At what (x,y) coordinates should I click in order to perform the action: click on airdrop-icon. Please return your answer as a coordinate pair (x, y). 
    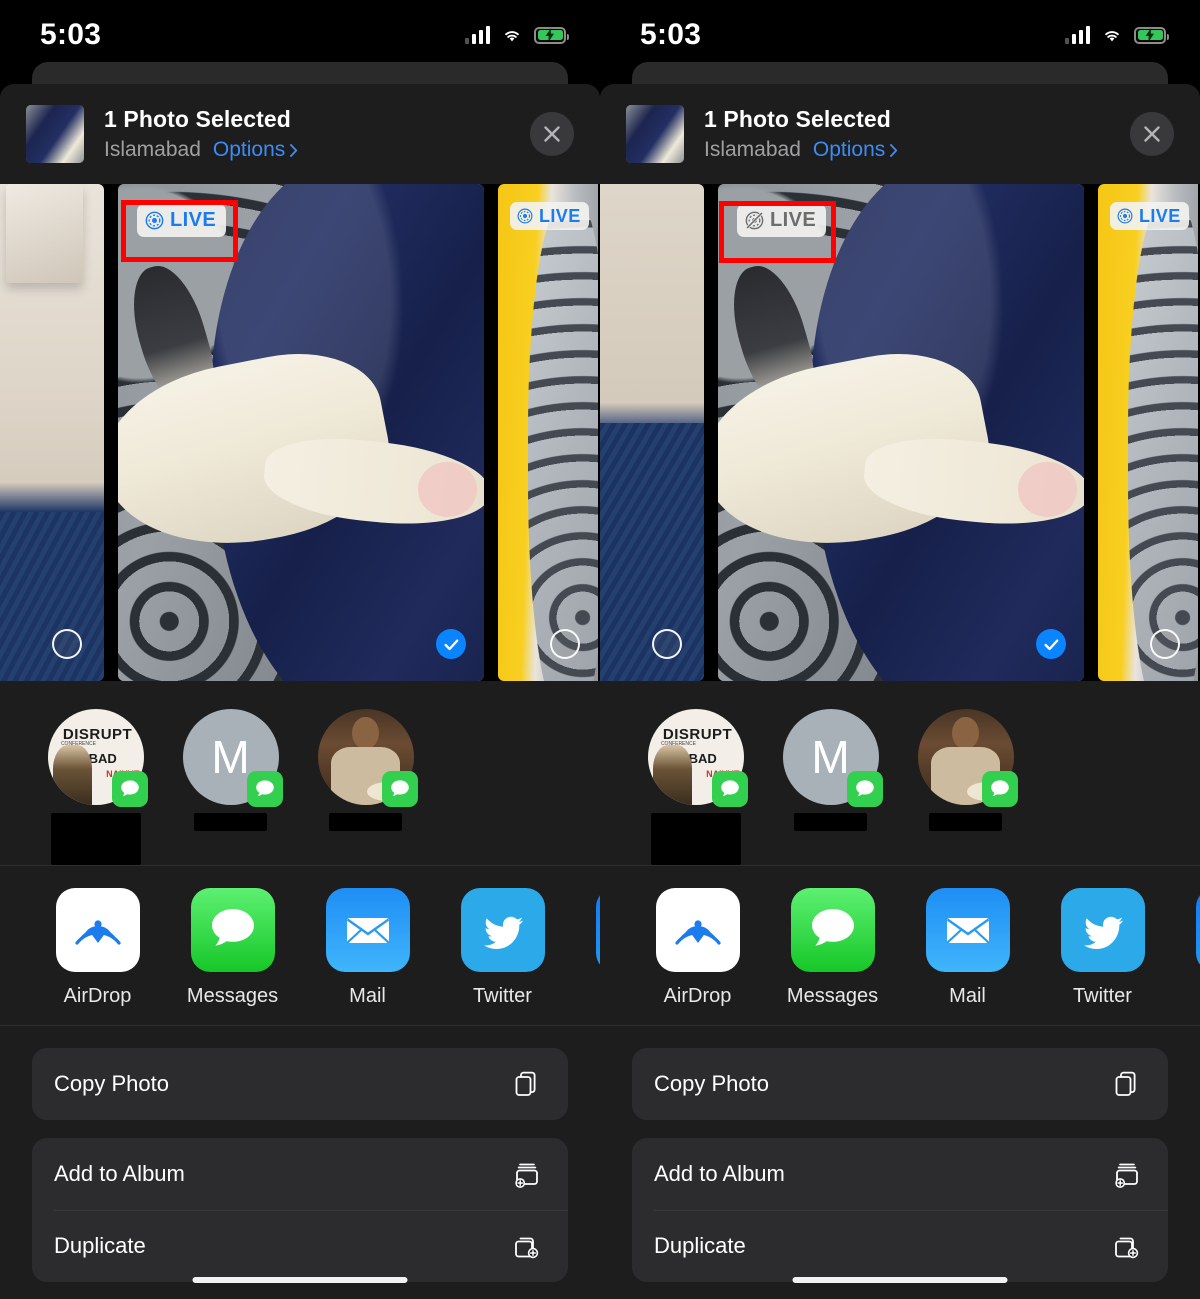
    Looking at the image, I should click on (697, 932).